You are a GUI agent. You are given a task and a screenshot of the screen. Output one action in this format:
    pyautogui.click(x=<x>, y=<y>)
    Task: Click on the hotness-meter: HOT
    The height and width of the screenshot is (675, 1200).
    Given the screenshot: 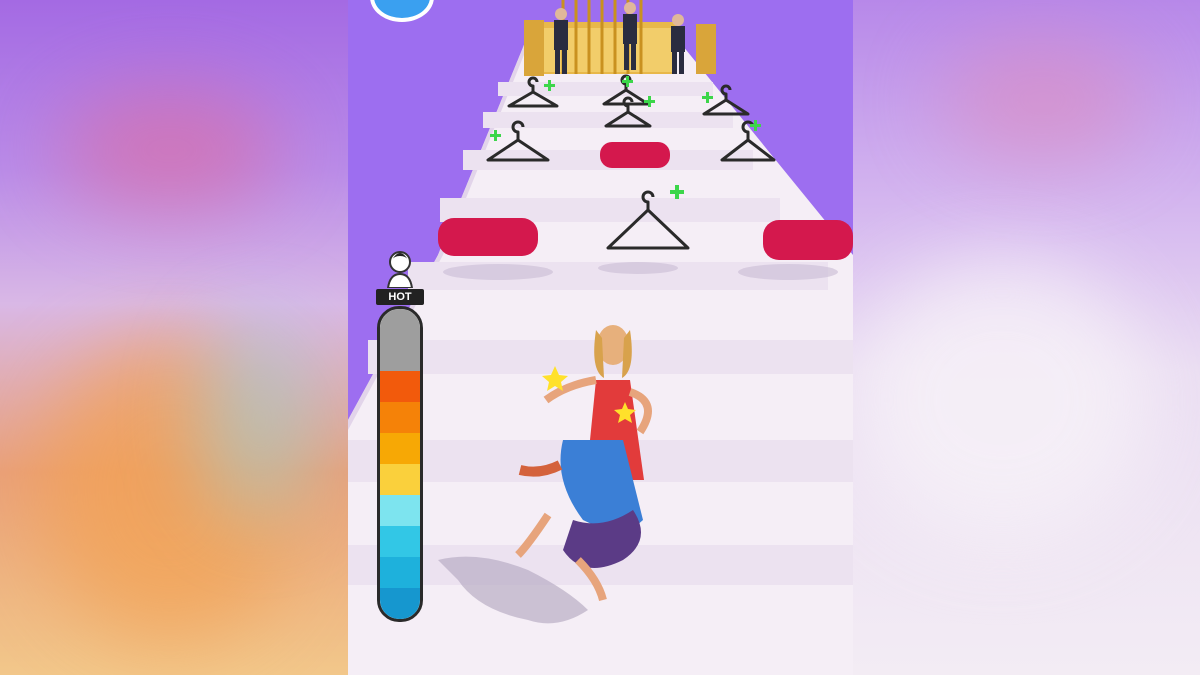 What is the action you would take?
    pyautogui.click(x=400, y=435)
    